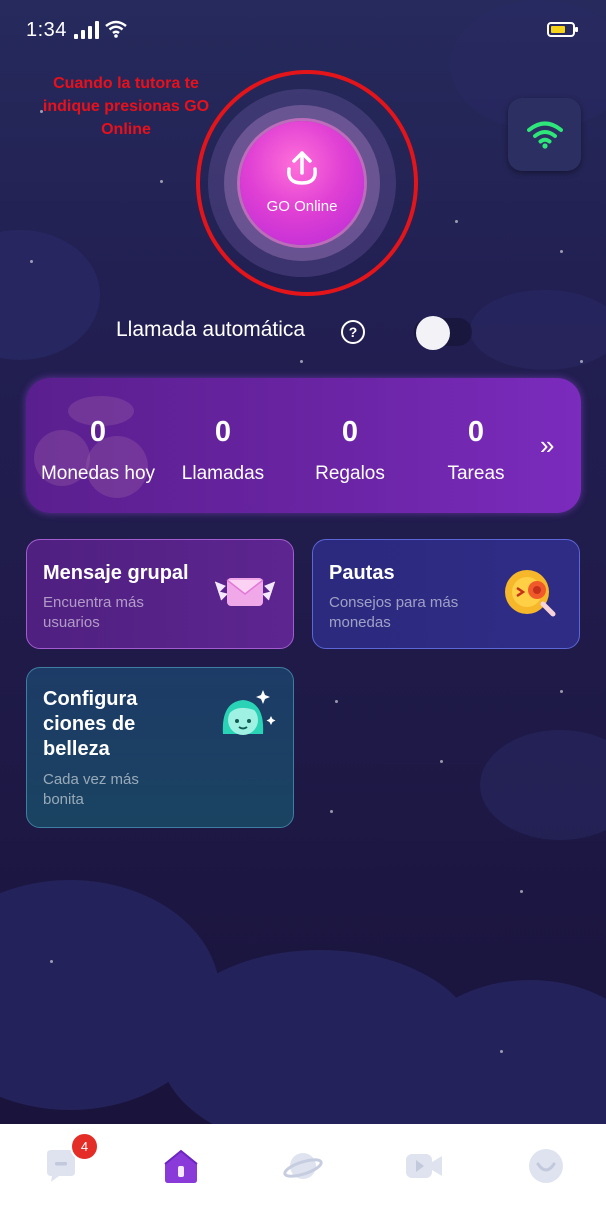  What do you see at coordinates (211, 329) in the screenshot?
I see `auto-call-label: Llamada automática` at bounding box center [211, 329].